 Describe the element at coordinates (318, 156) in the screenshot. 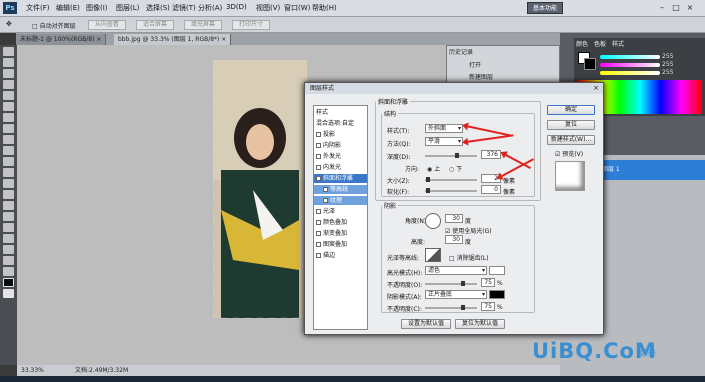

I see `checkbox-outer-glow` at that location.